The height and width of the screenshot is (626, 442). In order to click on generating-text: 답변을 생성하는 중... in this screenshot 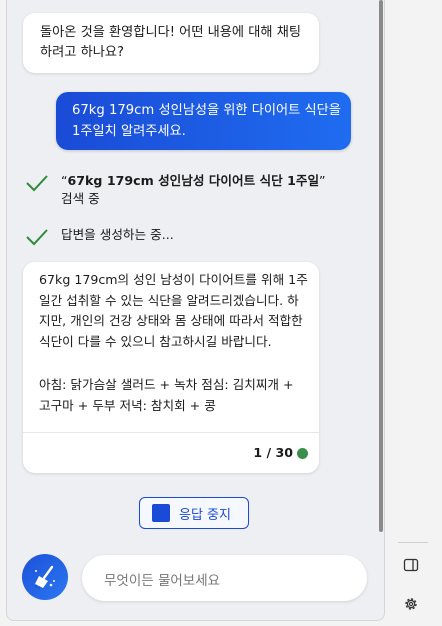, I will do `click(117, 234)`.